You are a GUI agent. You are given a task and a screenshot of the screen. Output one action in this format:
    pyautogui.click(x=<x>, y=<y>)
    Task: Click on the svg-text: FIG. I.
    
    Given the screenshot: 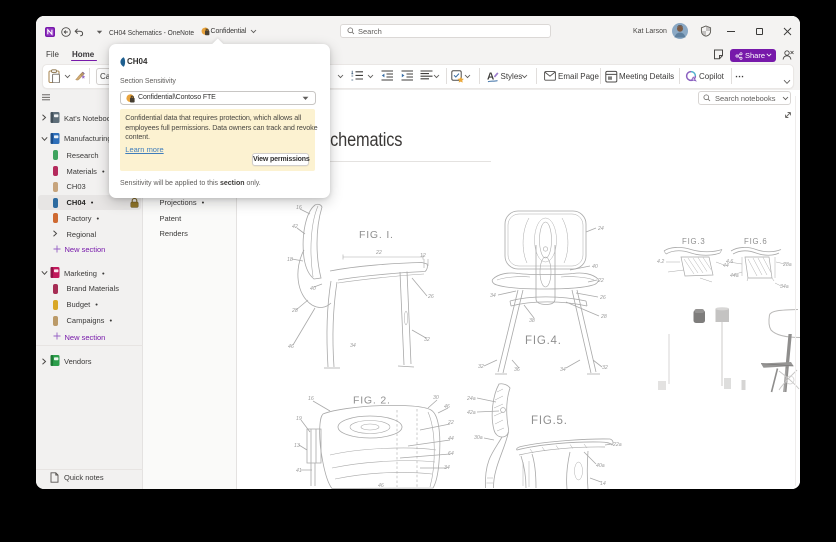 What is the action you would take?
    pyautogui.click(x=376, y=235)
    